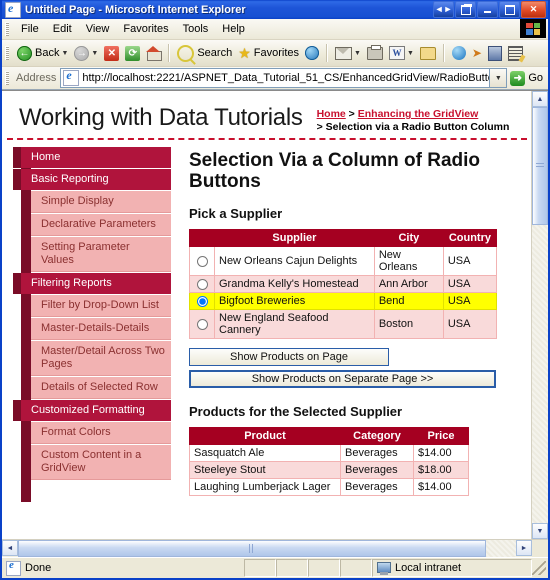  I want to click on menu-file: File, so click(30, 29).